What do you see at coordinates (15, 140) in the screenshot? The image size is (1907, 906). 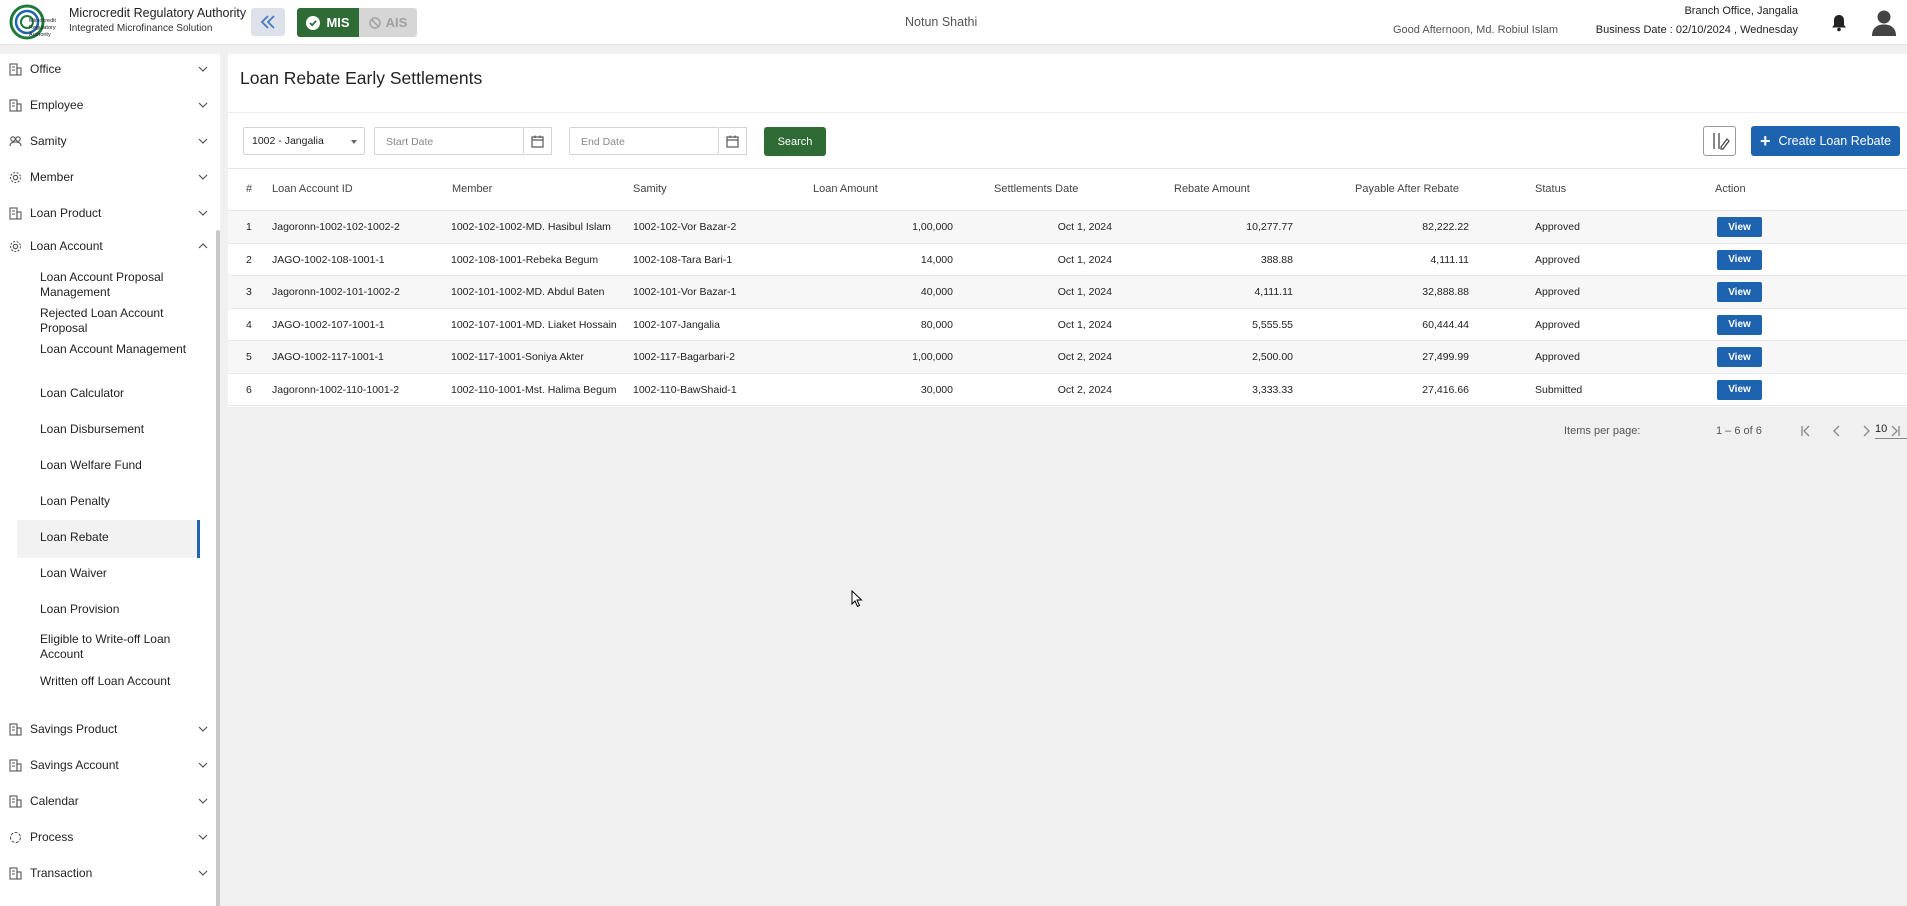 I see `group-icon` at bounding box center [15, 140].